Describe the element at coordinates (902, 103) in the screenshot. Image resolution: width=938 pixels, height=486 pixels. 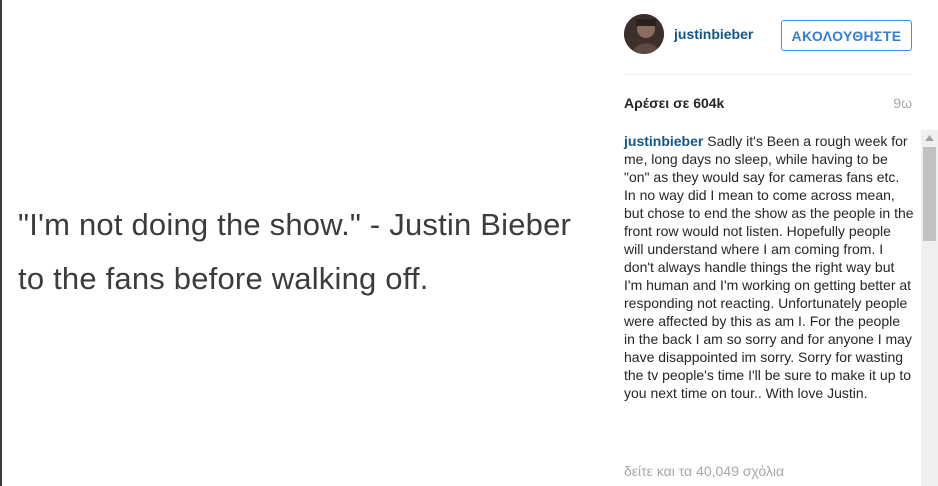
I see `post-timestamp: 9ω` at that location.